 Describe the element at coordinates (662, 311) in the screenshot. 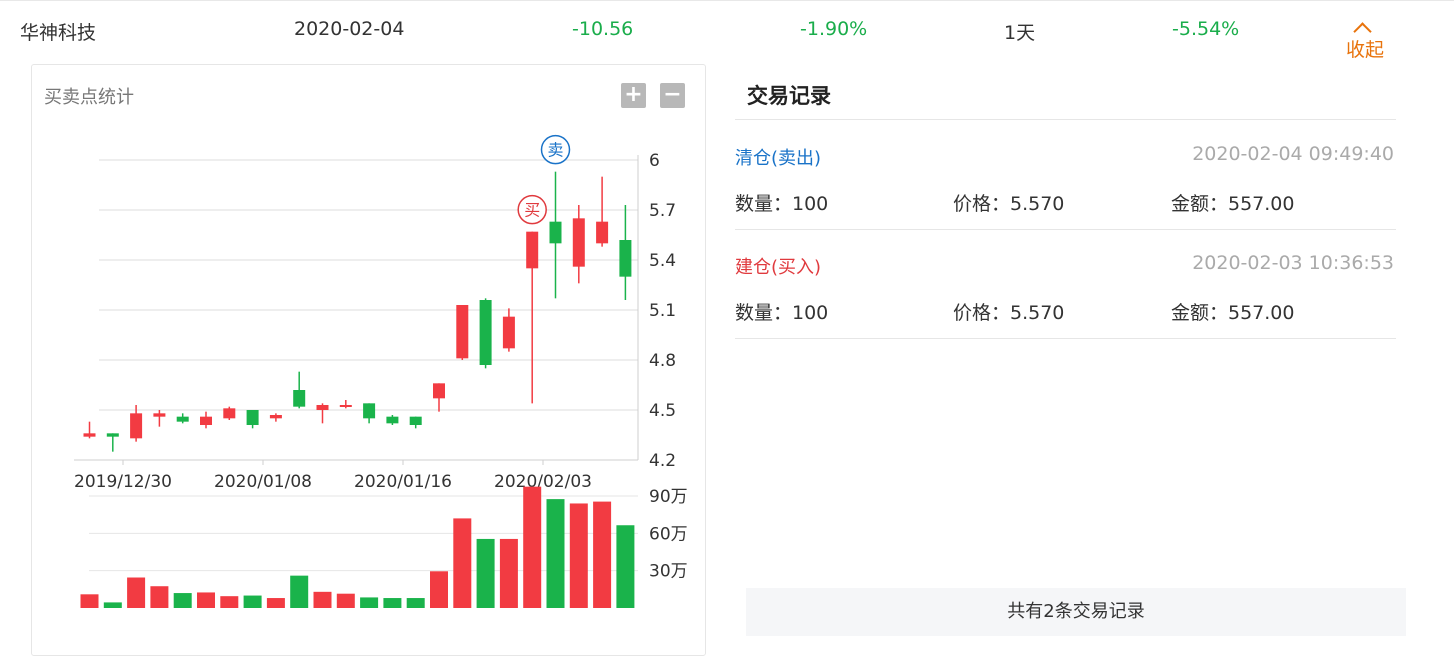

I see `price-tick-label: 5.1` at that location.